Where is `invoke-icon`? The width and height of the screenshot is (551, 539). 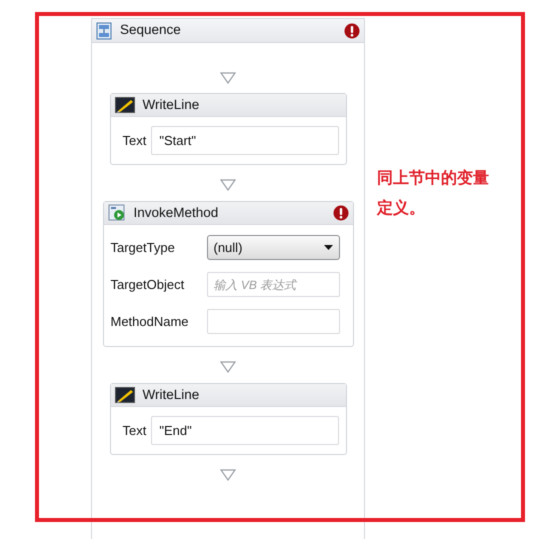
invoke-icon is located at coordinates (117, 213).